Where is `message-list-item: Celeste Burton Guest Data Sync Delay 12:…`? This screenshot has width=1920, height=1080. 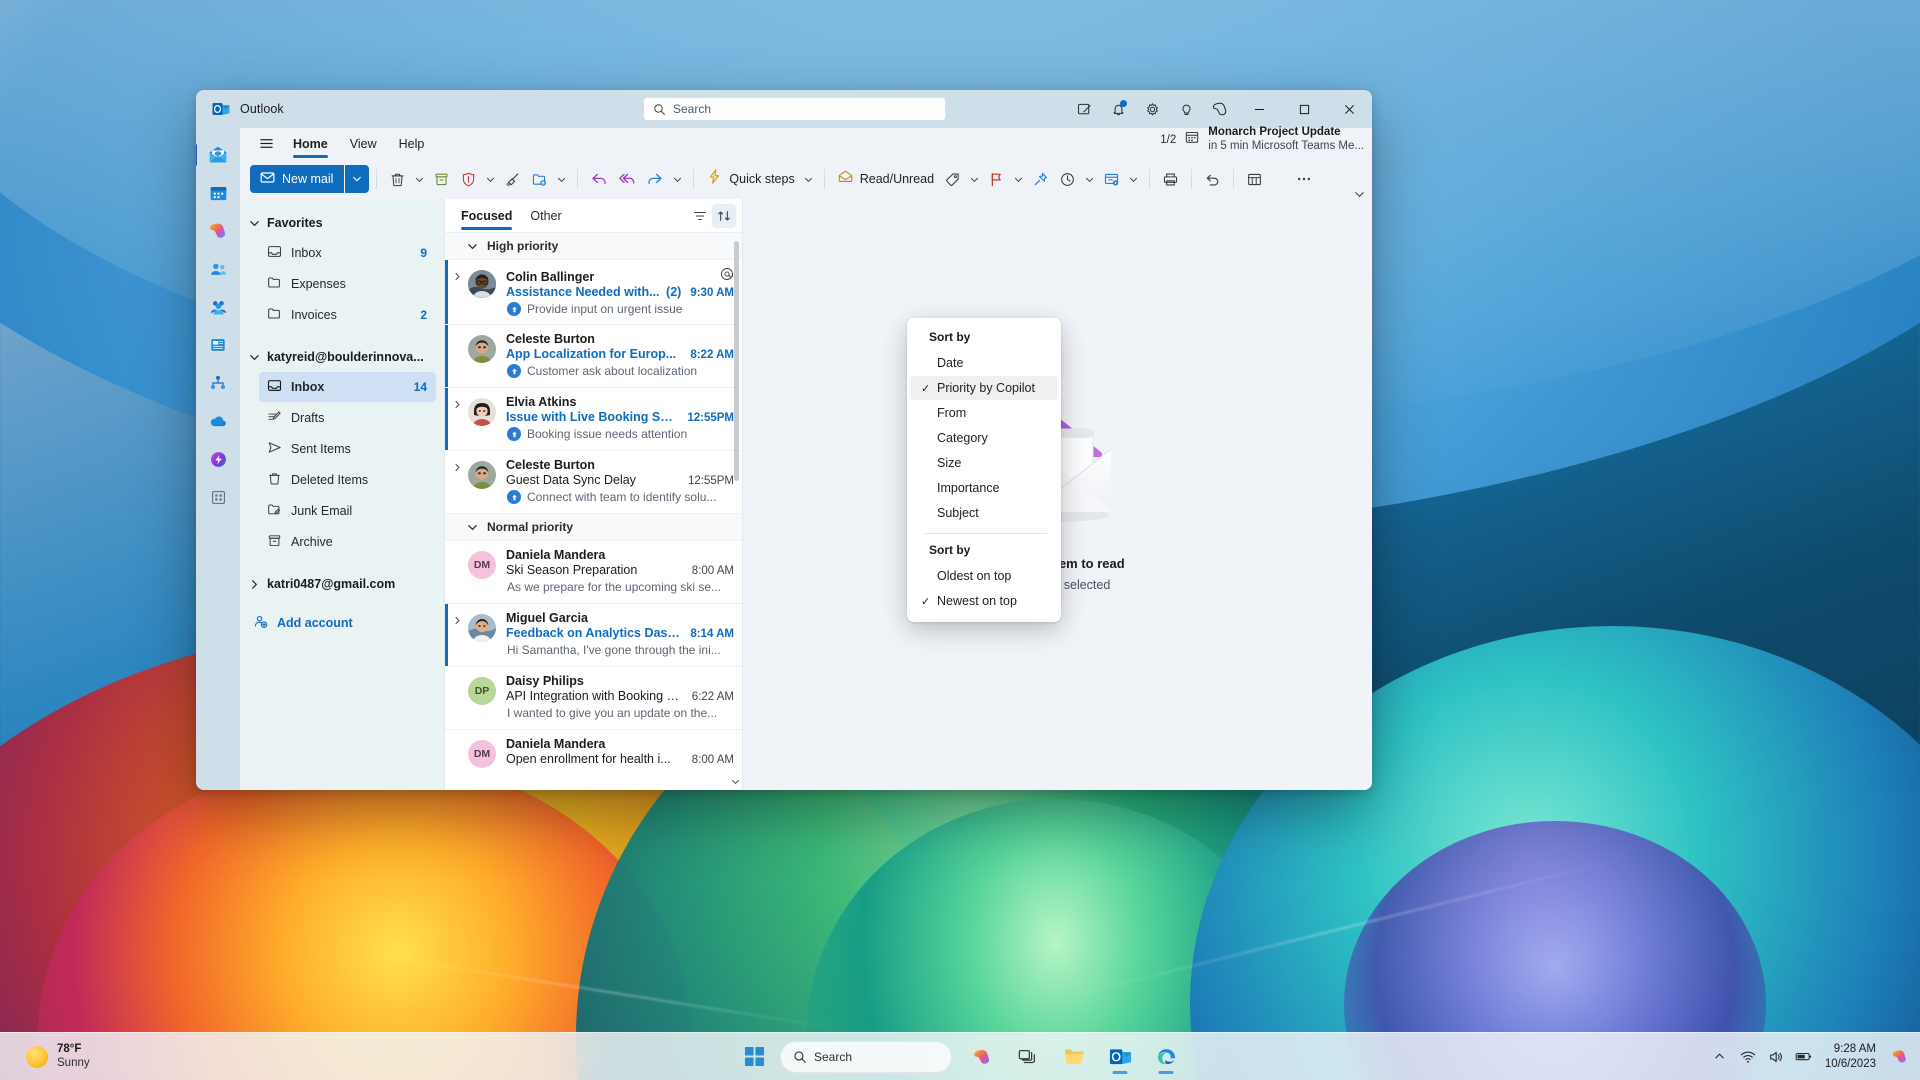
message-list-item: Celeste Burton Guest Data Sync Delay 12:… is located at coordinates (593, 482).